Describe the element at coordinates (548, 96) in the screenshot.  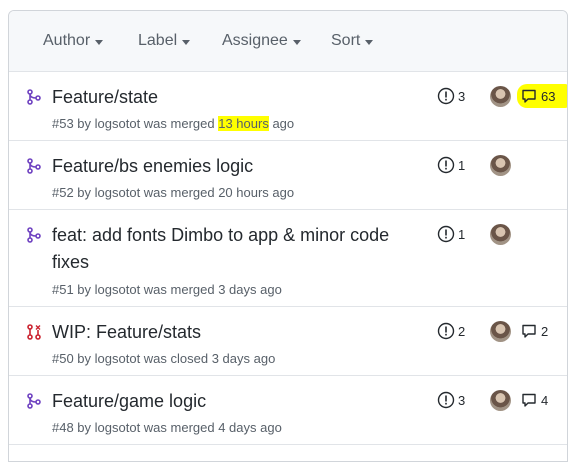
I see `comments-count: 63` at that location.